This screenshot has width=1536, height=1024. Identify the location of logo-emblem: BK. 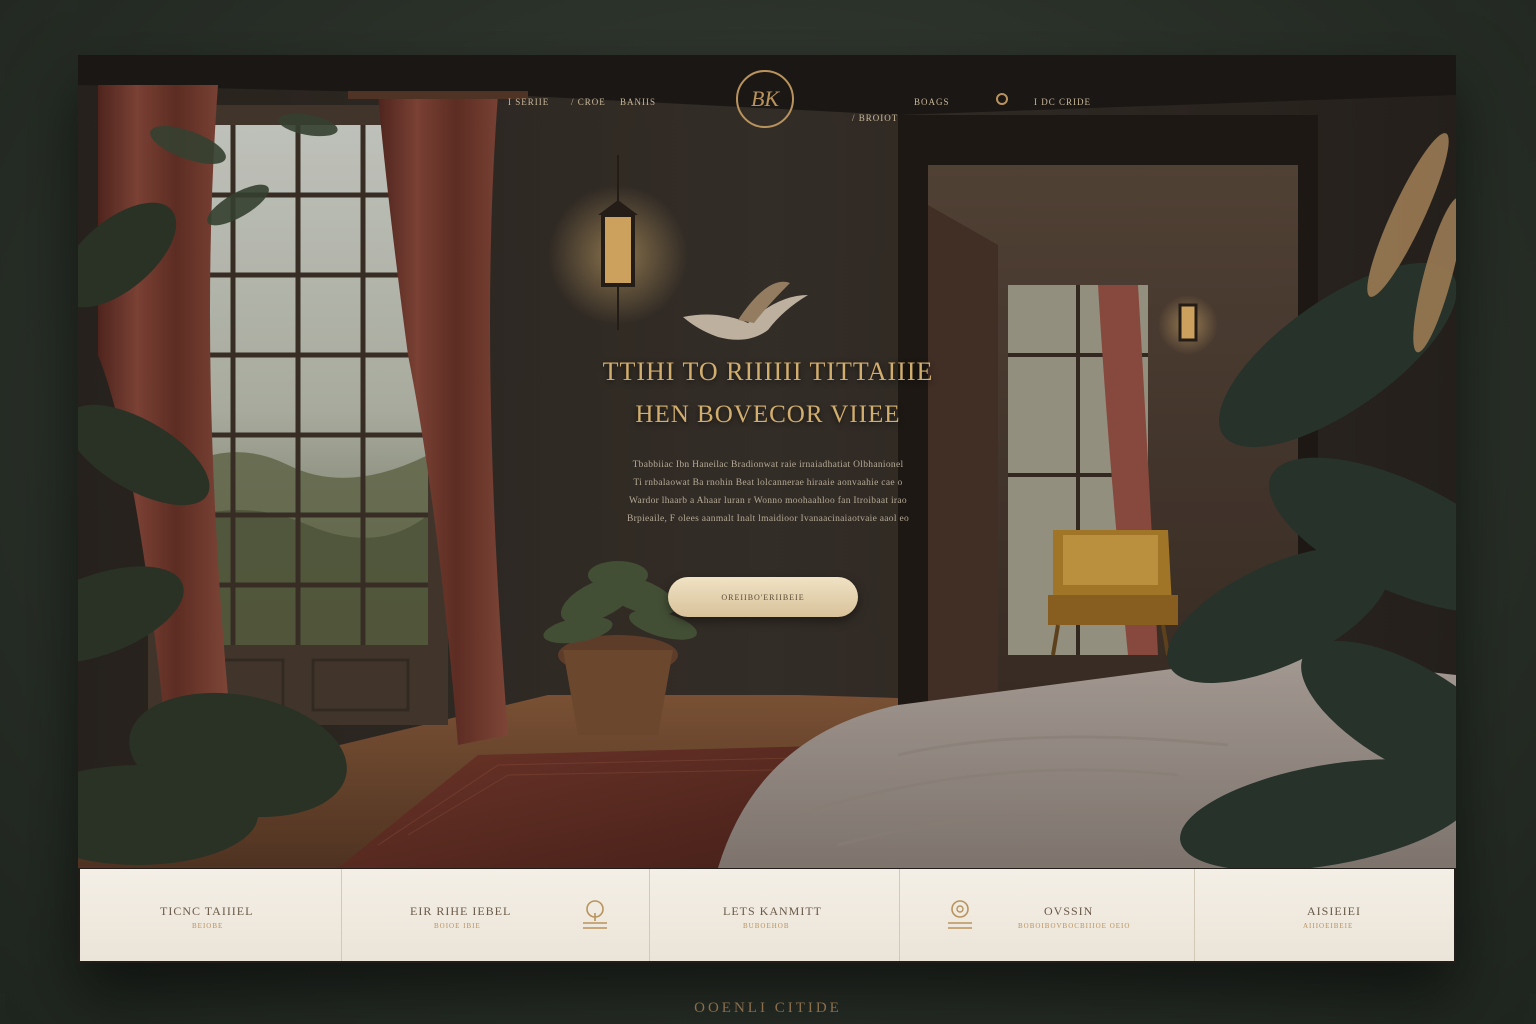
(765, 99).